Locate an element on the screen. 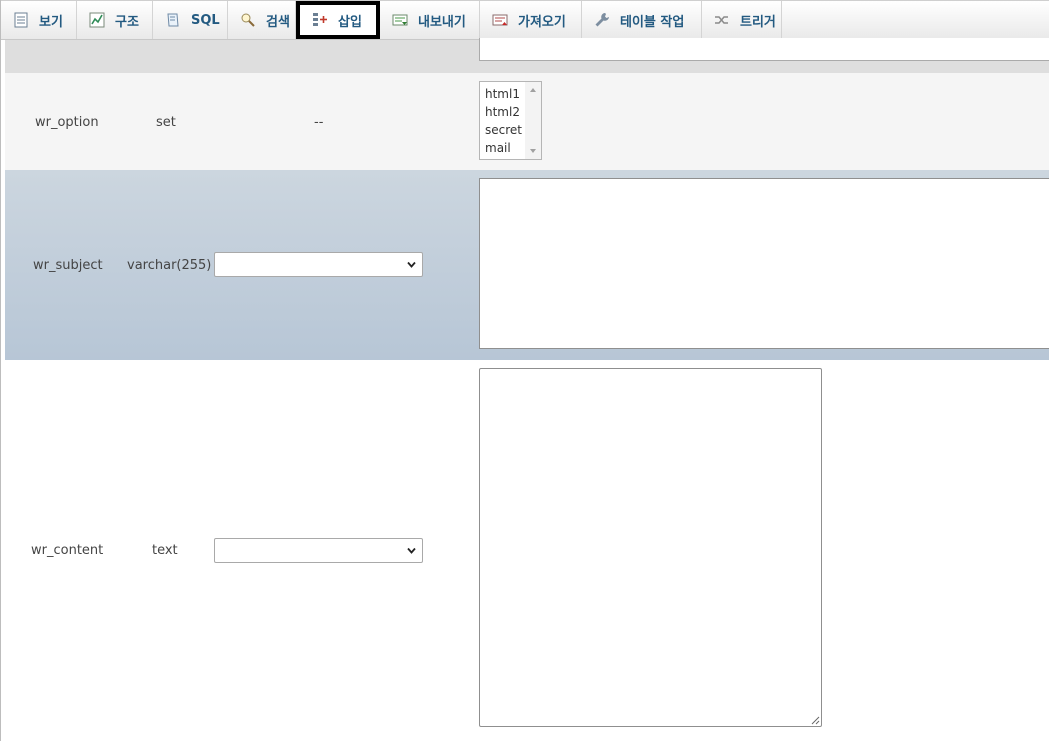 This screenshot has width=1049, height=741. tab-structure: 구조 is located at coordinates (115, 20).